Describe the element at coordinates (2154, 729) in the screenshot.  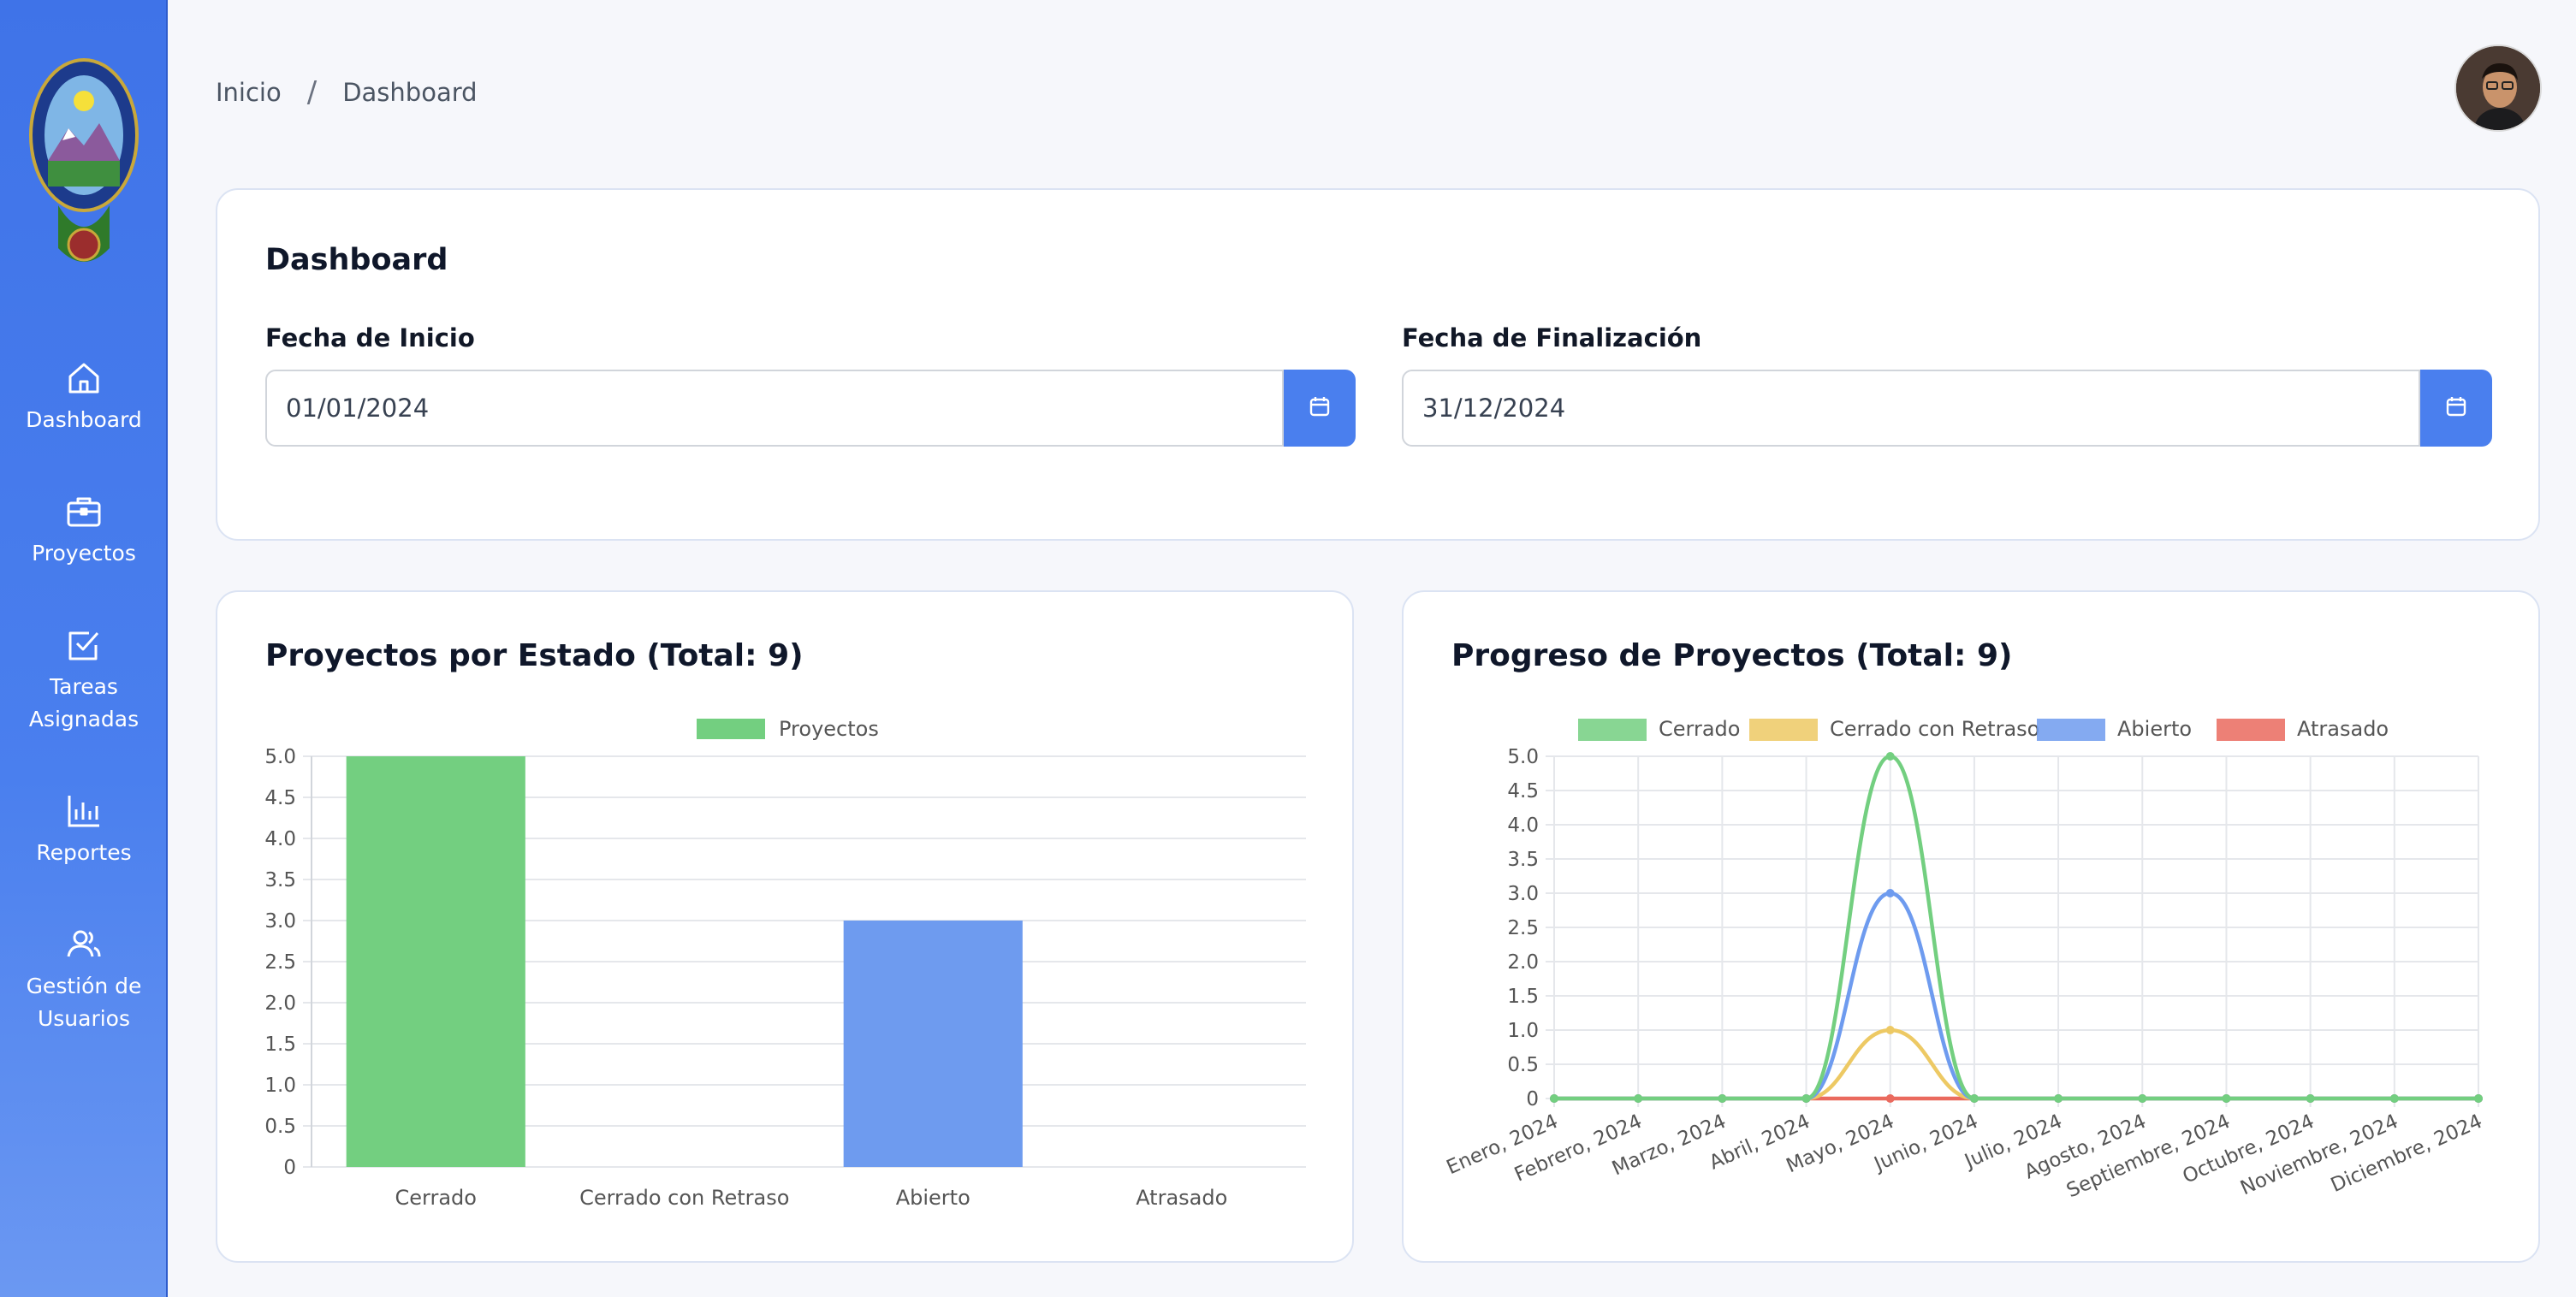
I see `legend-label: Abierto` at that location.